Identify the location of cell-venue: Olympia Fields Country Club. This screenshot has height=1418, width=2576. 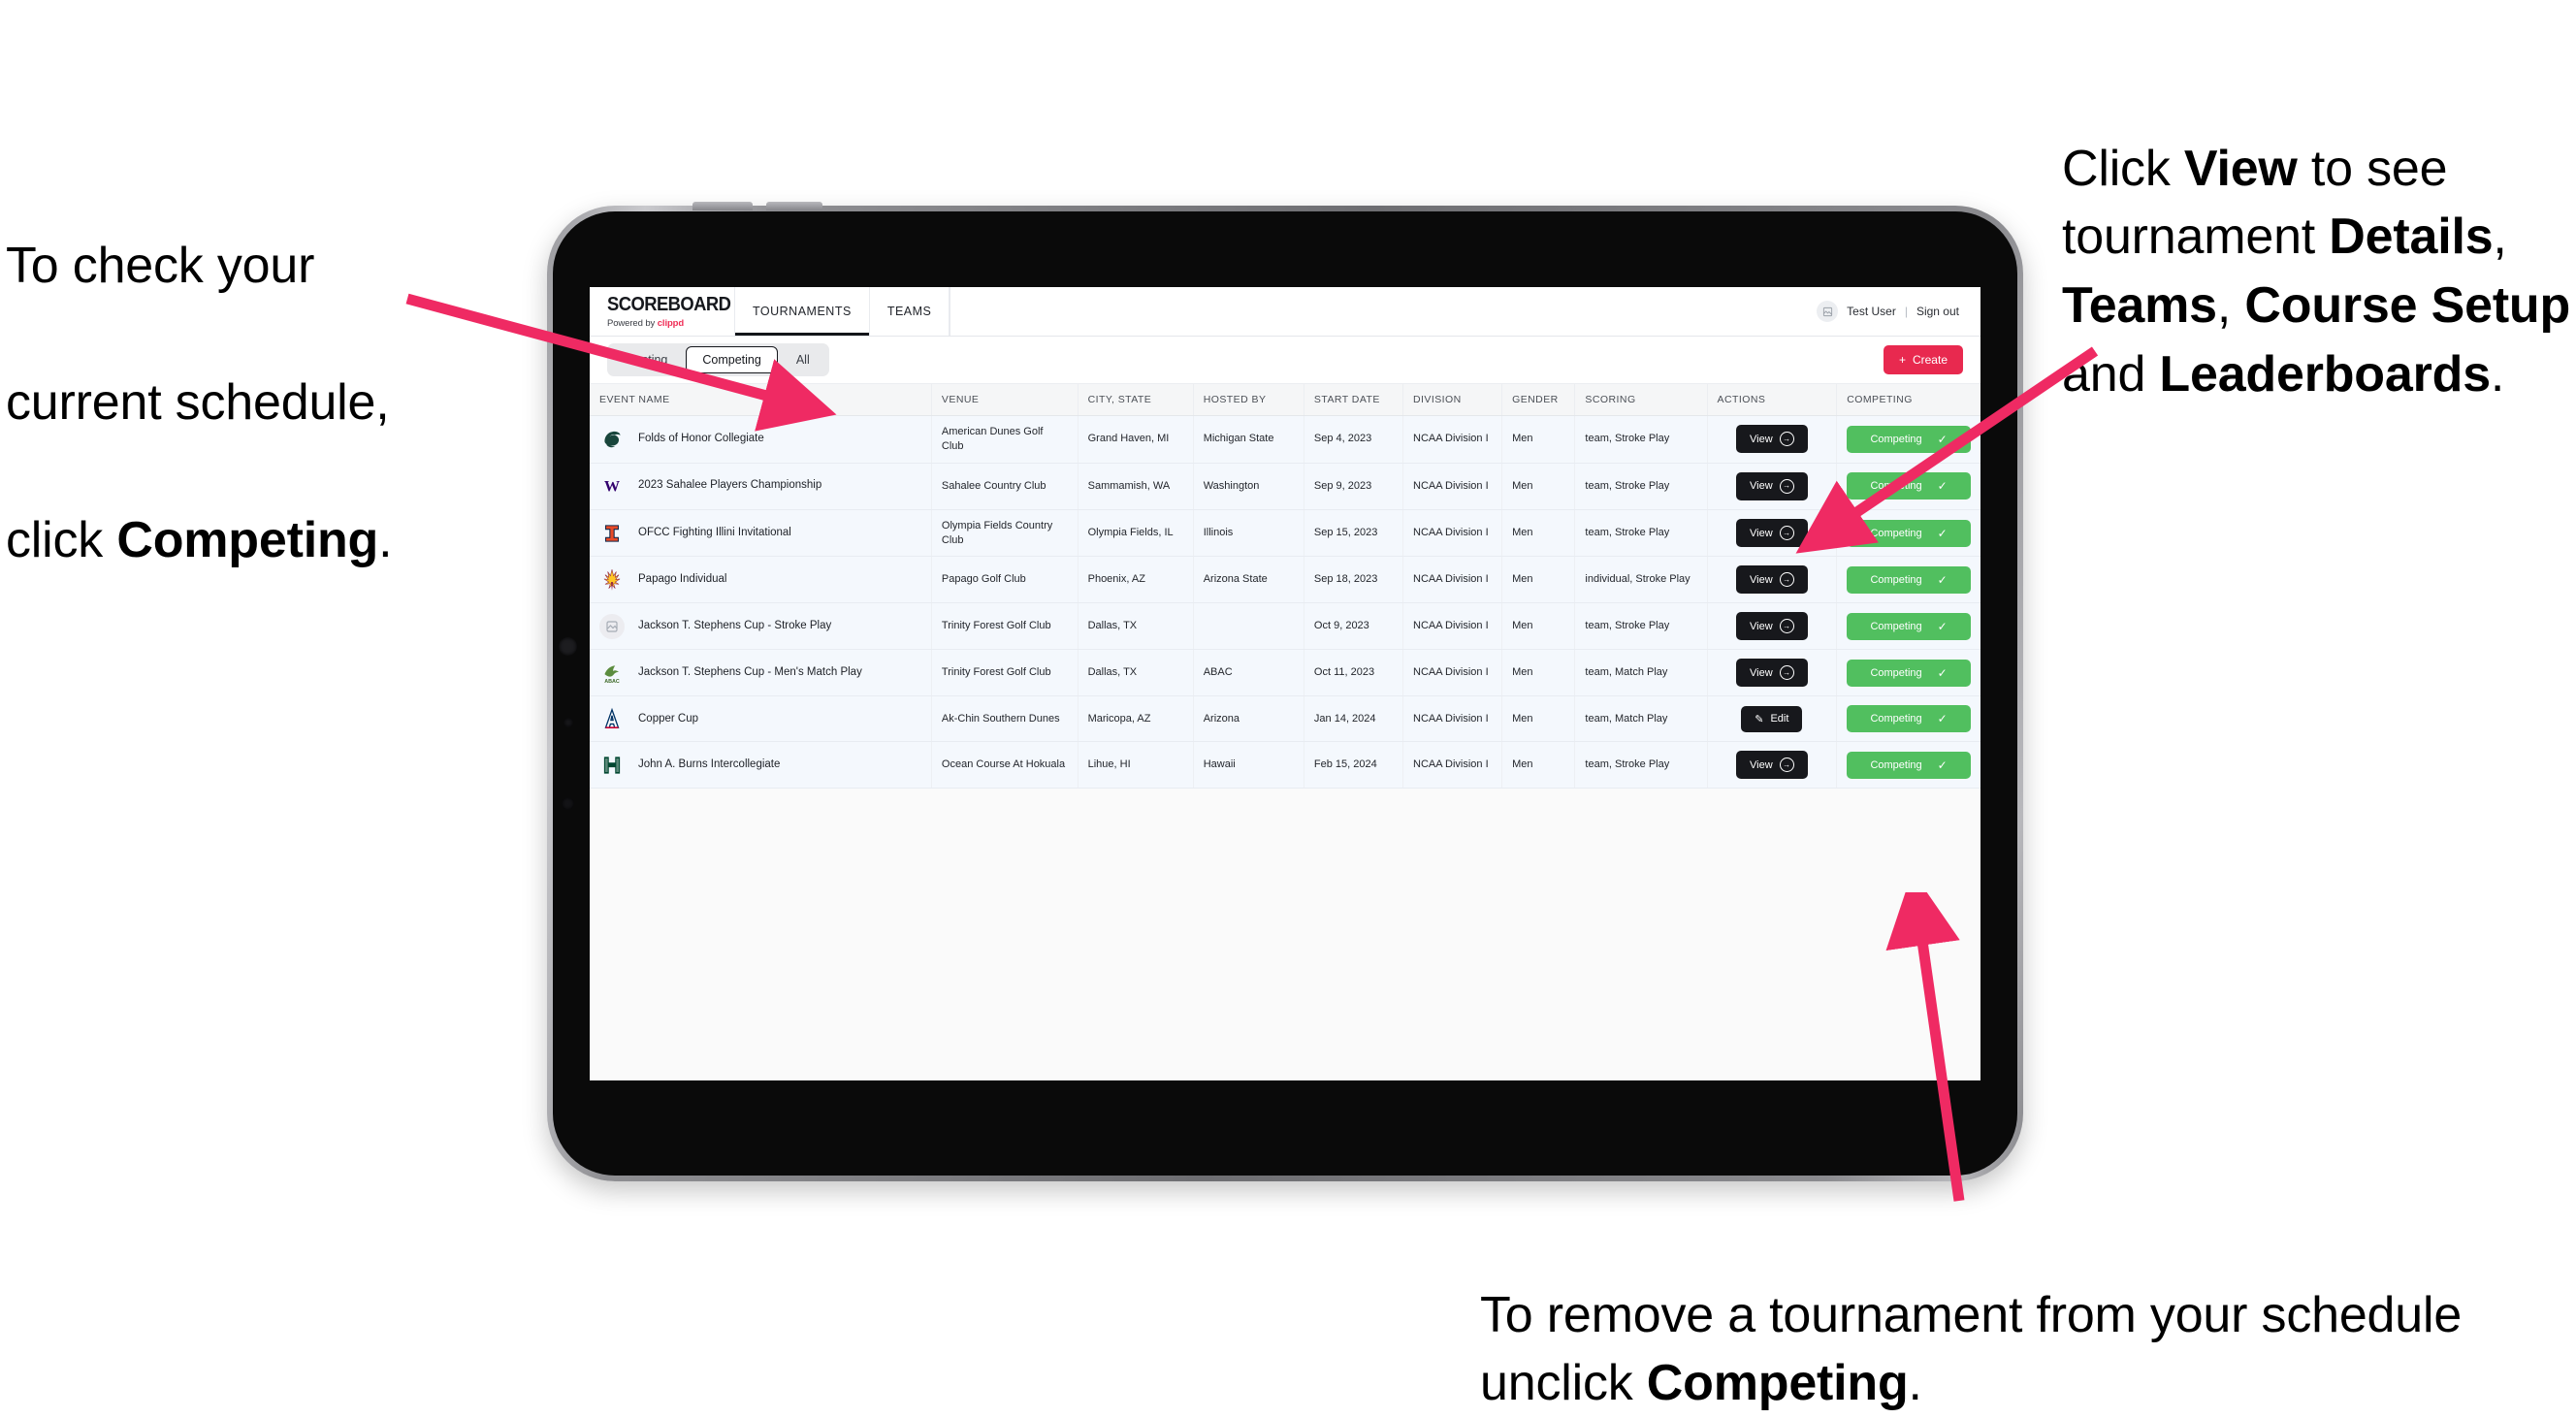
(1005, 533).